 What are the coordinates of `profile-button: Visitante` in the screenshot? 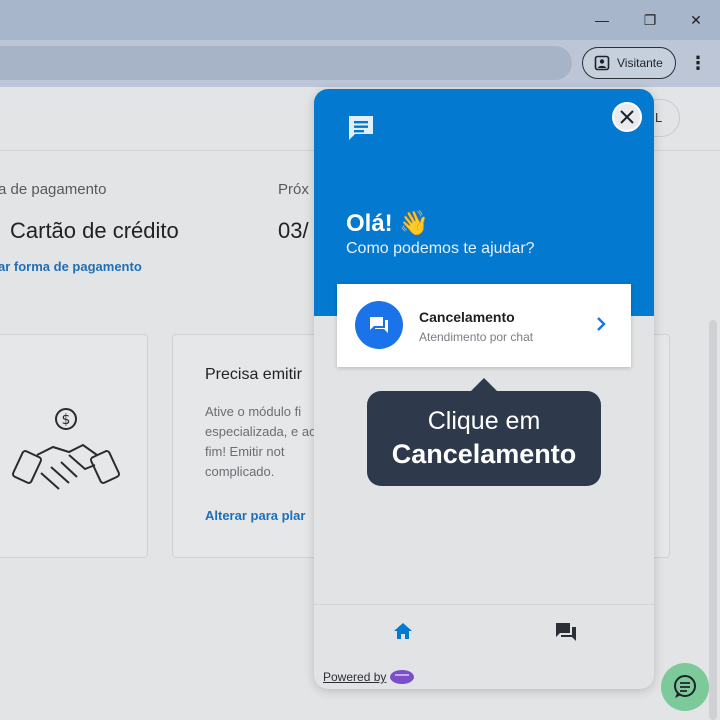 It's located at (629, 63).